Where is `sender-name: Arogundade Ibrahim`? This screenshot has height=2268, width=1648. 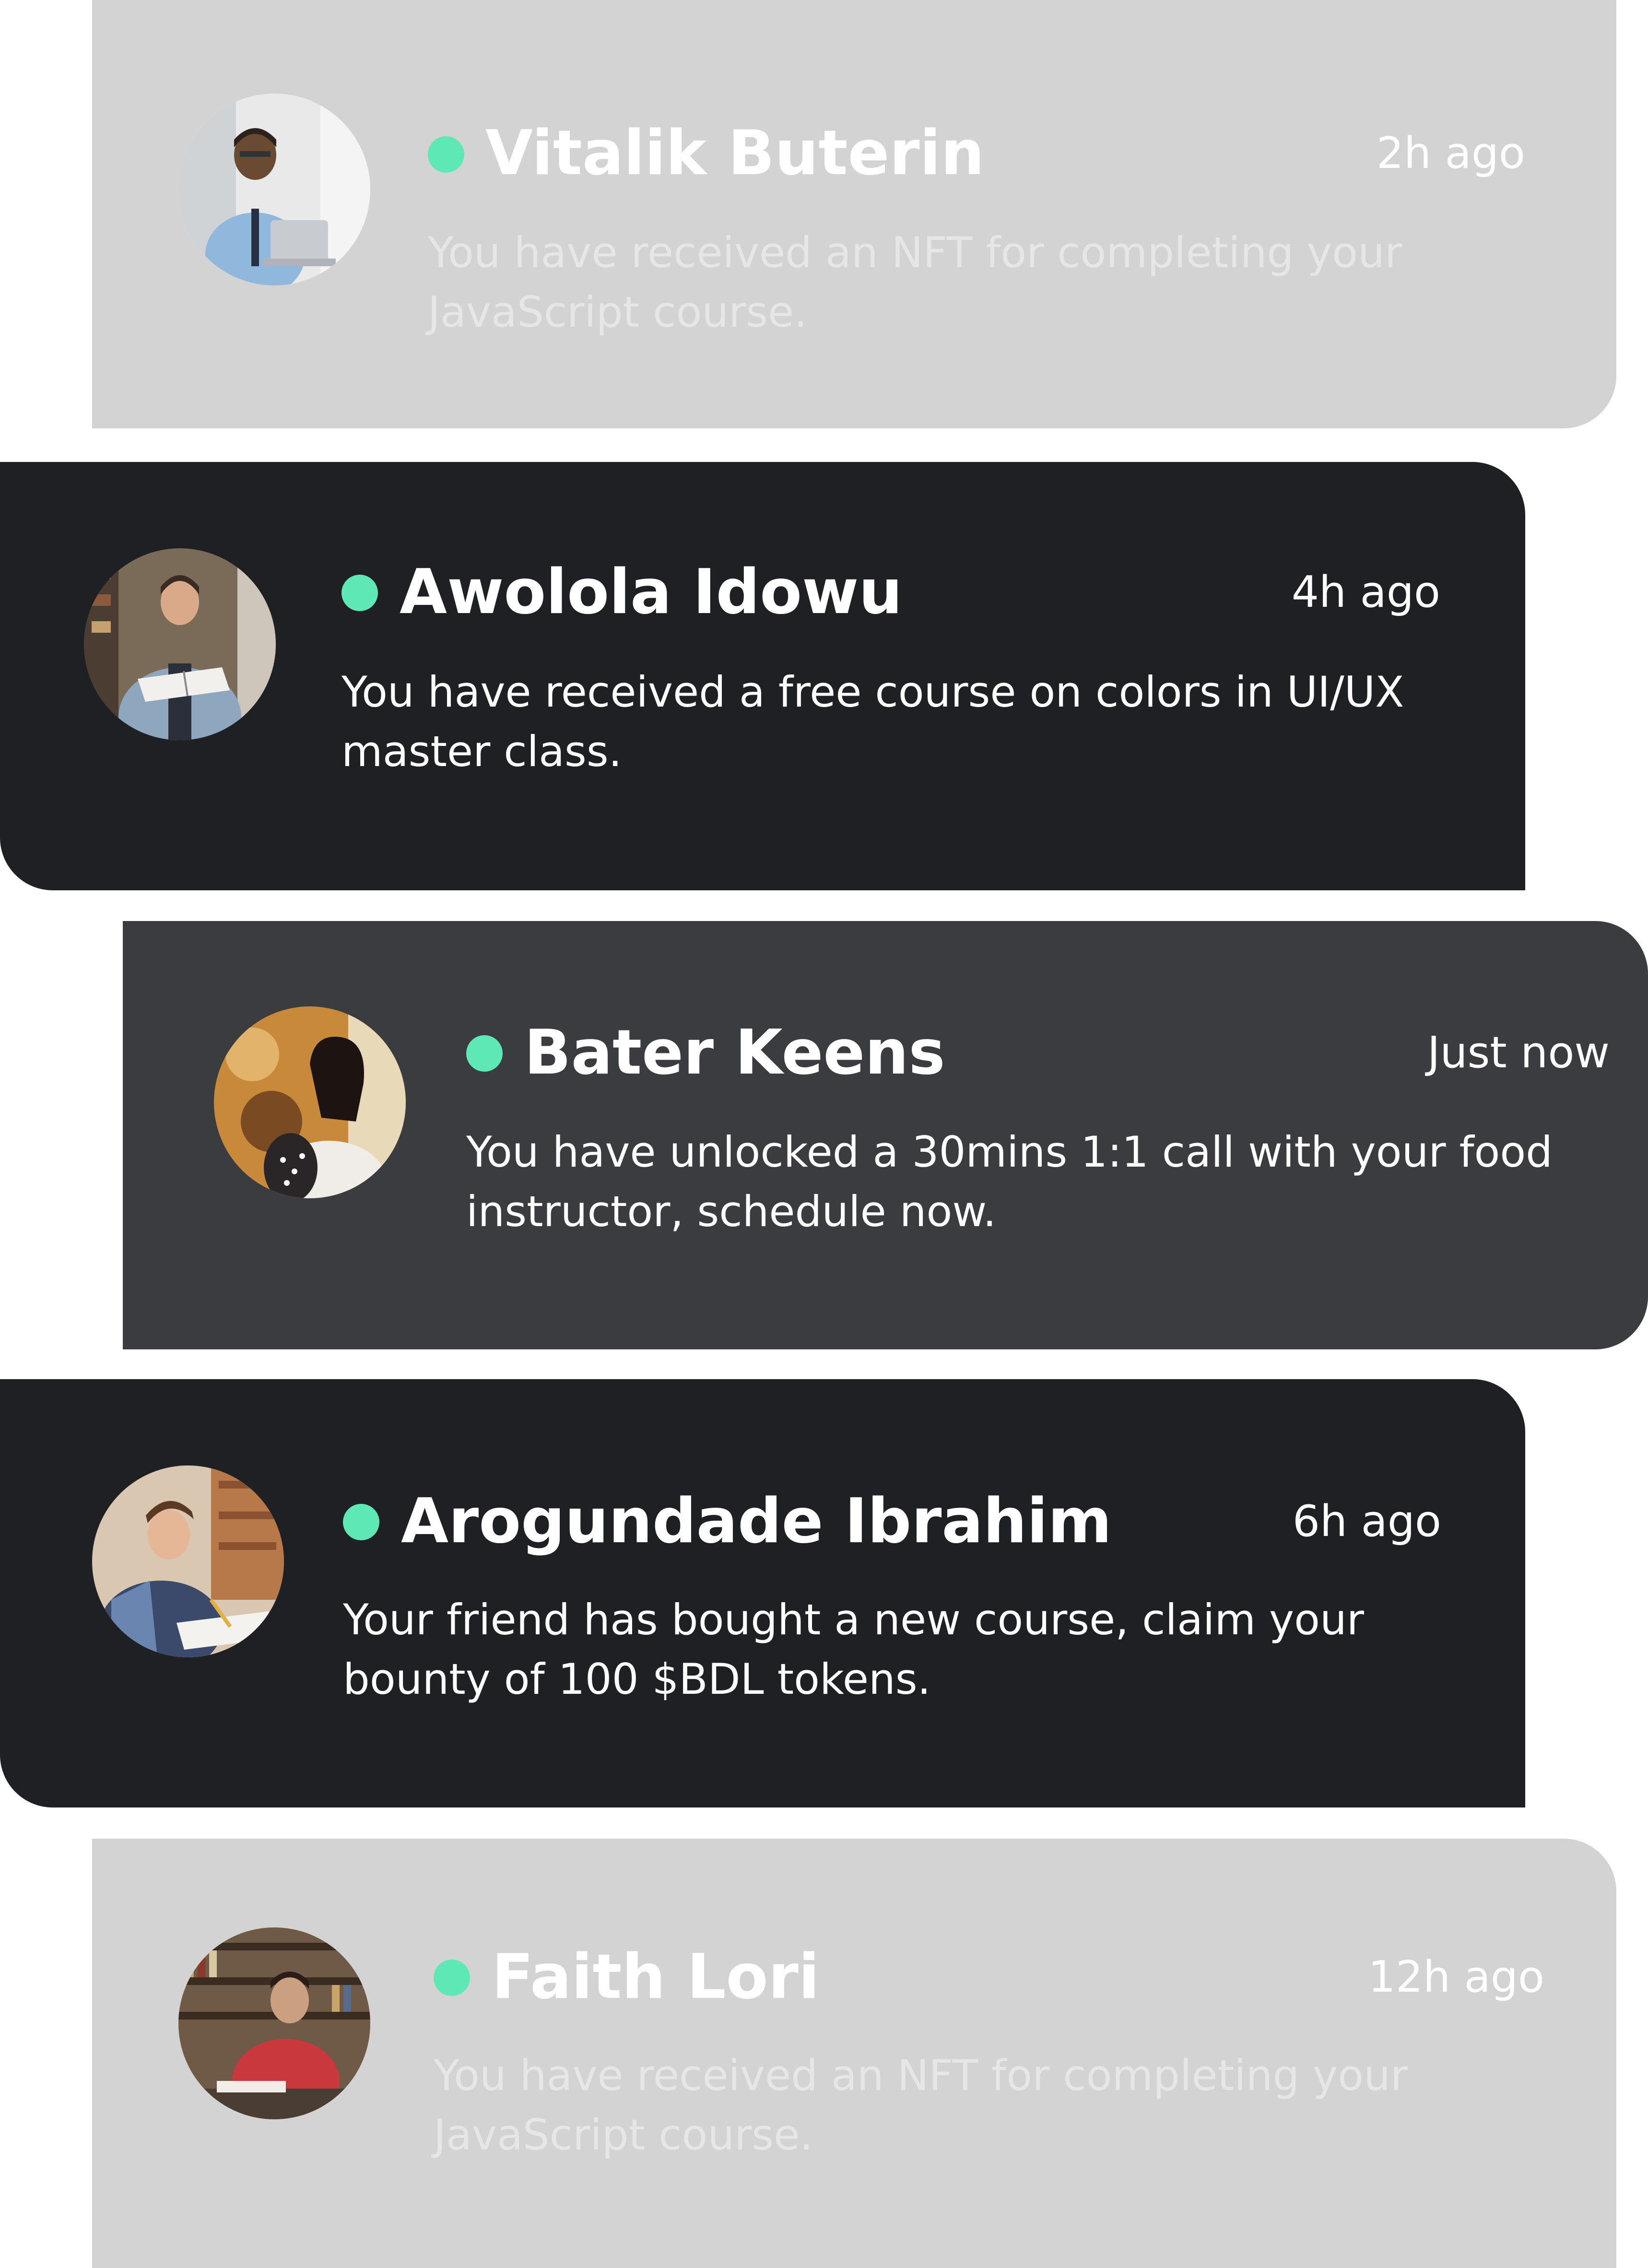
sender-name: Arogundade Ibrahim is located at coordinates (756, 1522).